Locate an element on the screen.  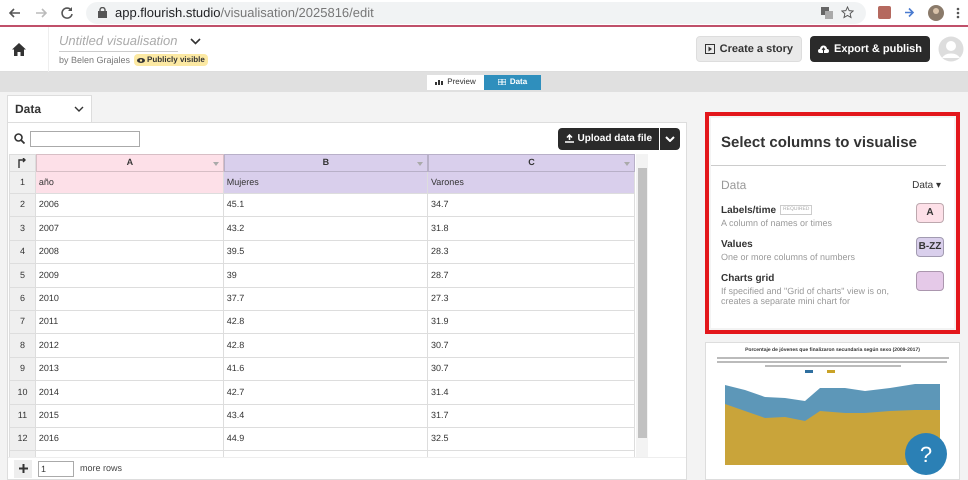
lock-icon is located at coordinates (102, 12).